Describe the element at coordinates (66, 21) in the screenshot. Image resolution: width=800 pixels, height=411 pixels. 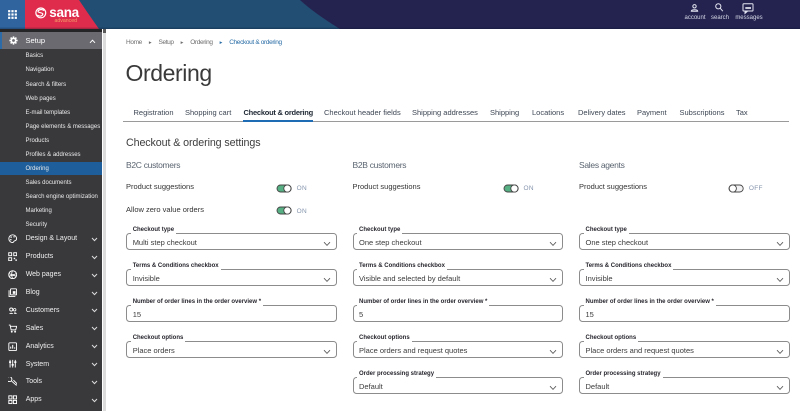
I see `svg-text: advanced` at that location.